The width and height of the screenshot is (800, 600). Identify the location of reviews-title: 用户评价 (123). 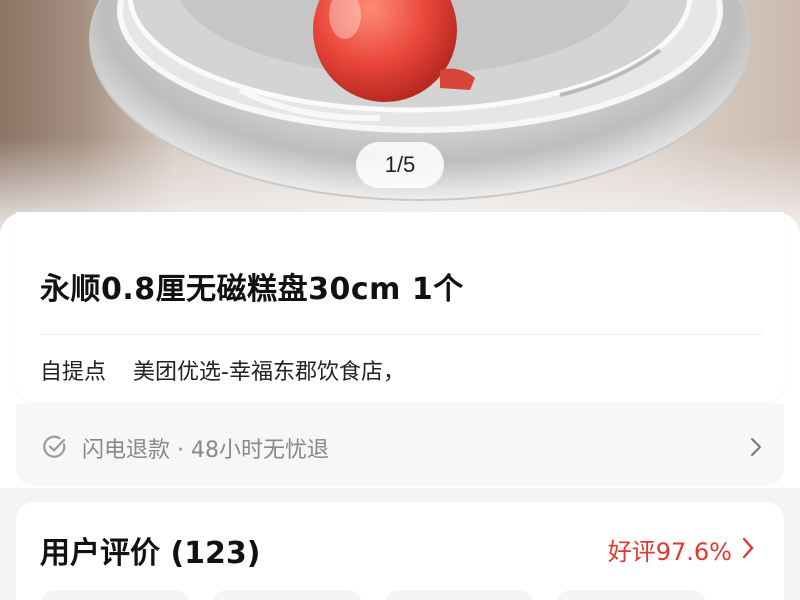
(150, 553).